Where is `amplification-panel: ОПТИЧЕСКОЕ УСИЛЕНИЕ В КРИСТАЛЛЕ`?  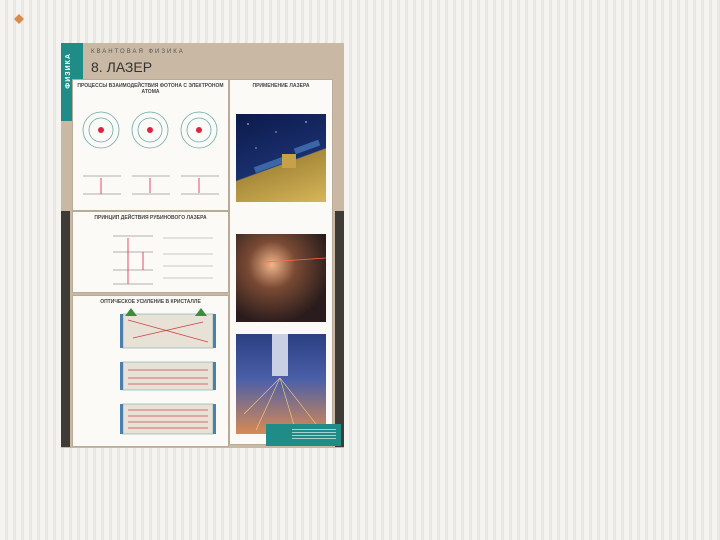 amplification-panel: ОПТИЧЕСКОЕ УСИЛЕНИЕ В КРИСТАЛЛЕ is located at coordinates (150, 371).